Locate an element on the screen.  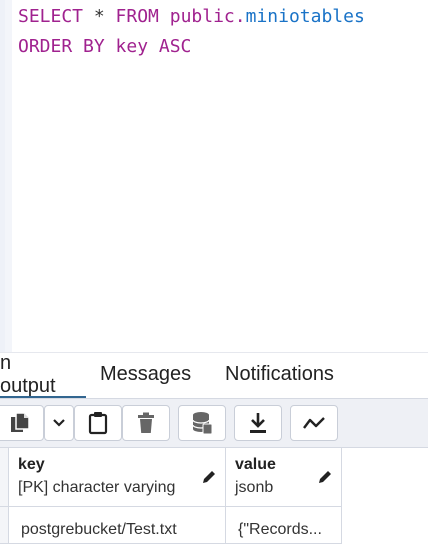
paste-button is located at coordinates (98, 423).